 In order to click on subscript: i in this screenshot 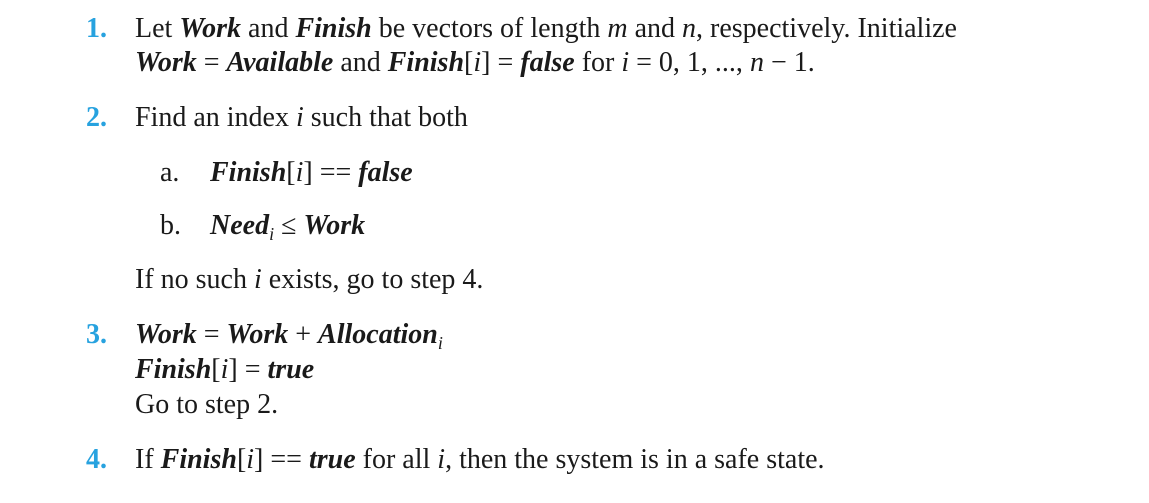, I will do `click(440, 343)`.